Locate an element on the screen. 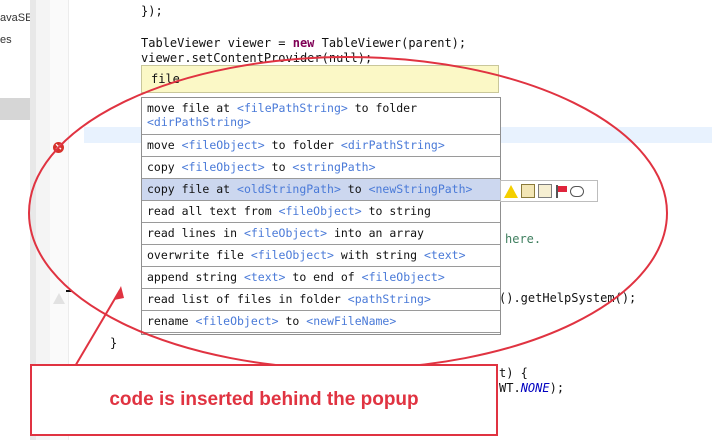 The height and width of the screenshot is (440, 712). annotation-callout: code is inserted behind the popup is located at coordinates (264, 400).